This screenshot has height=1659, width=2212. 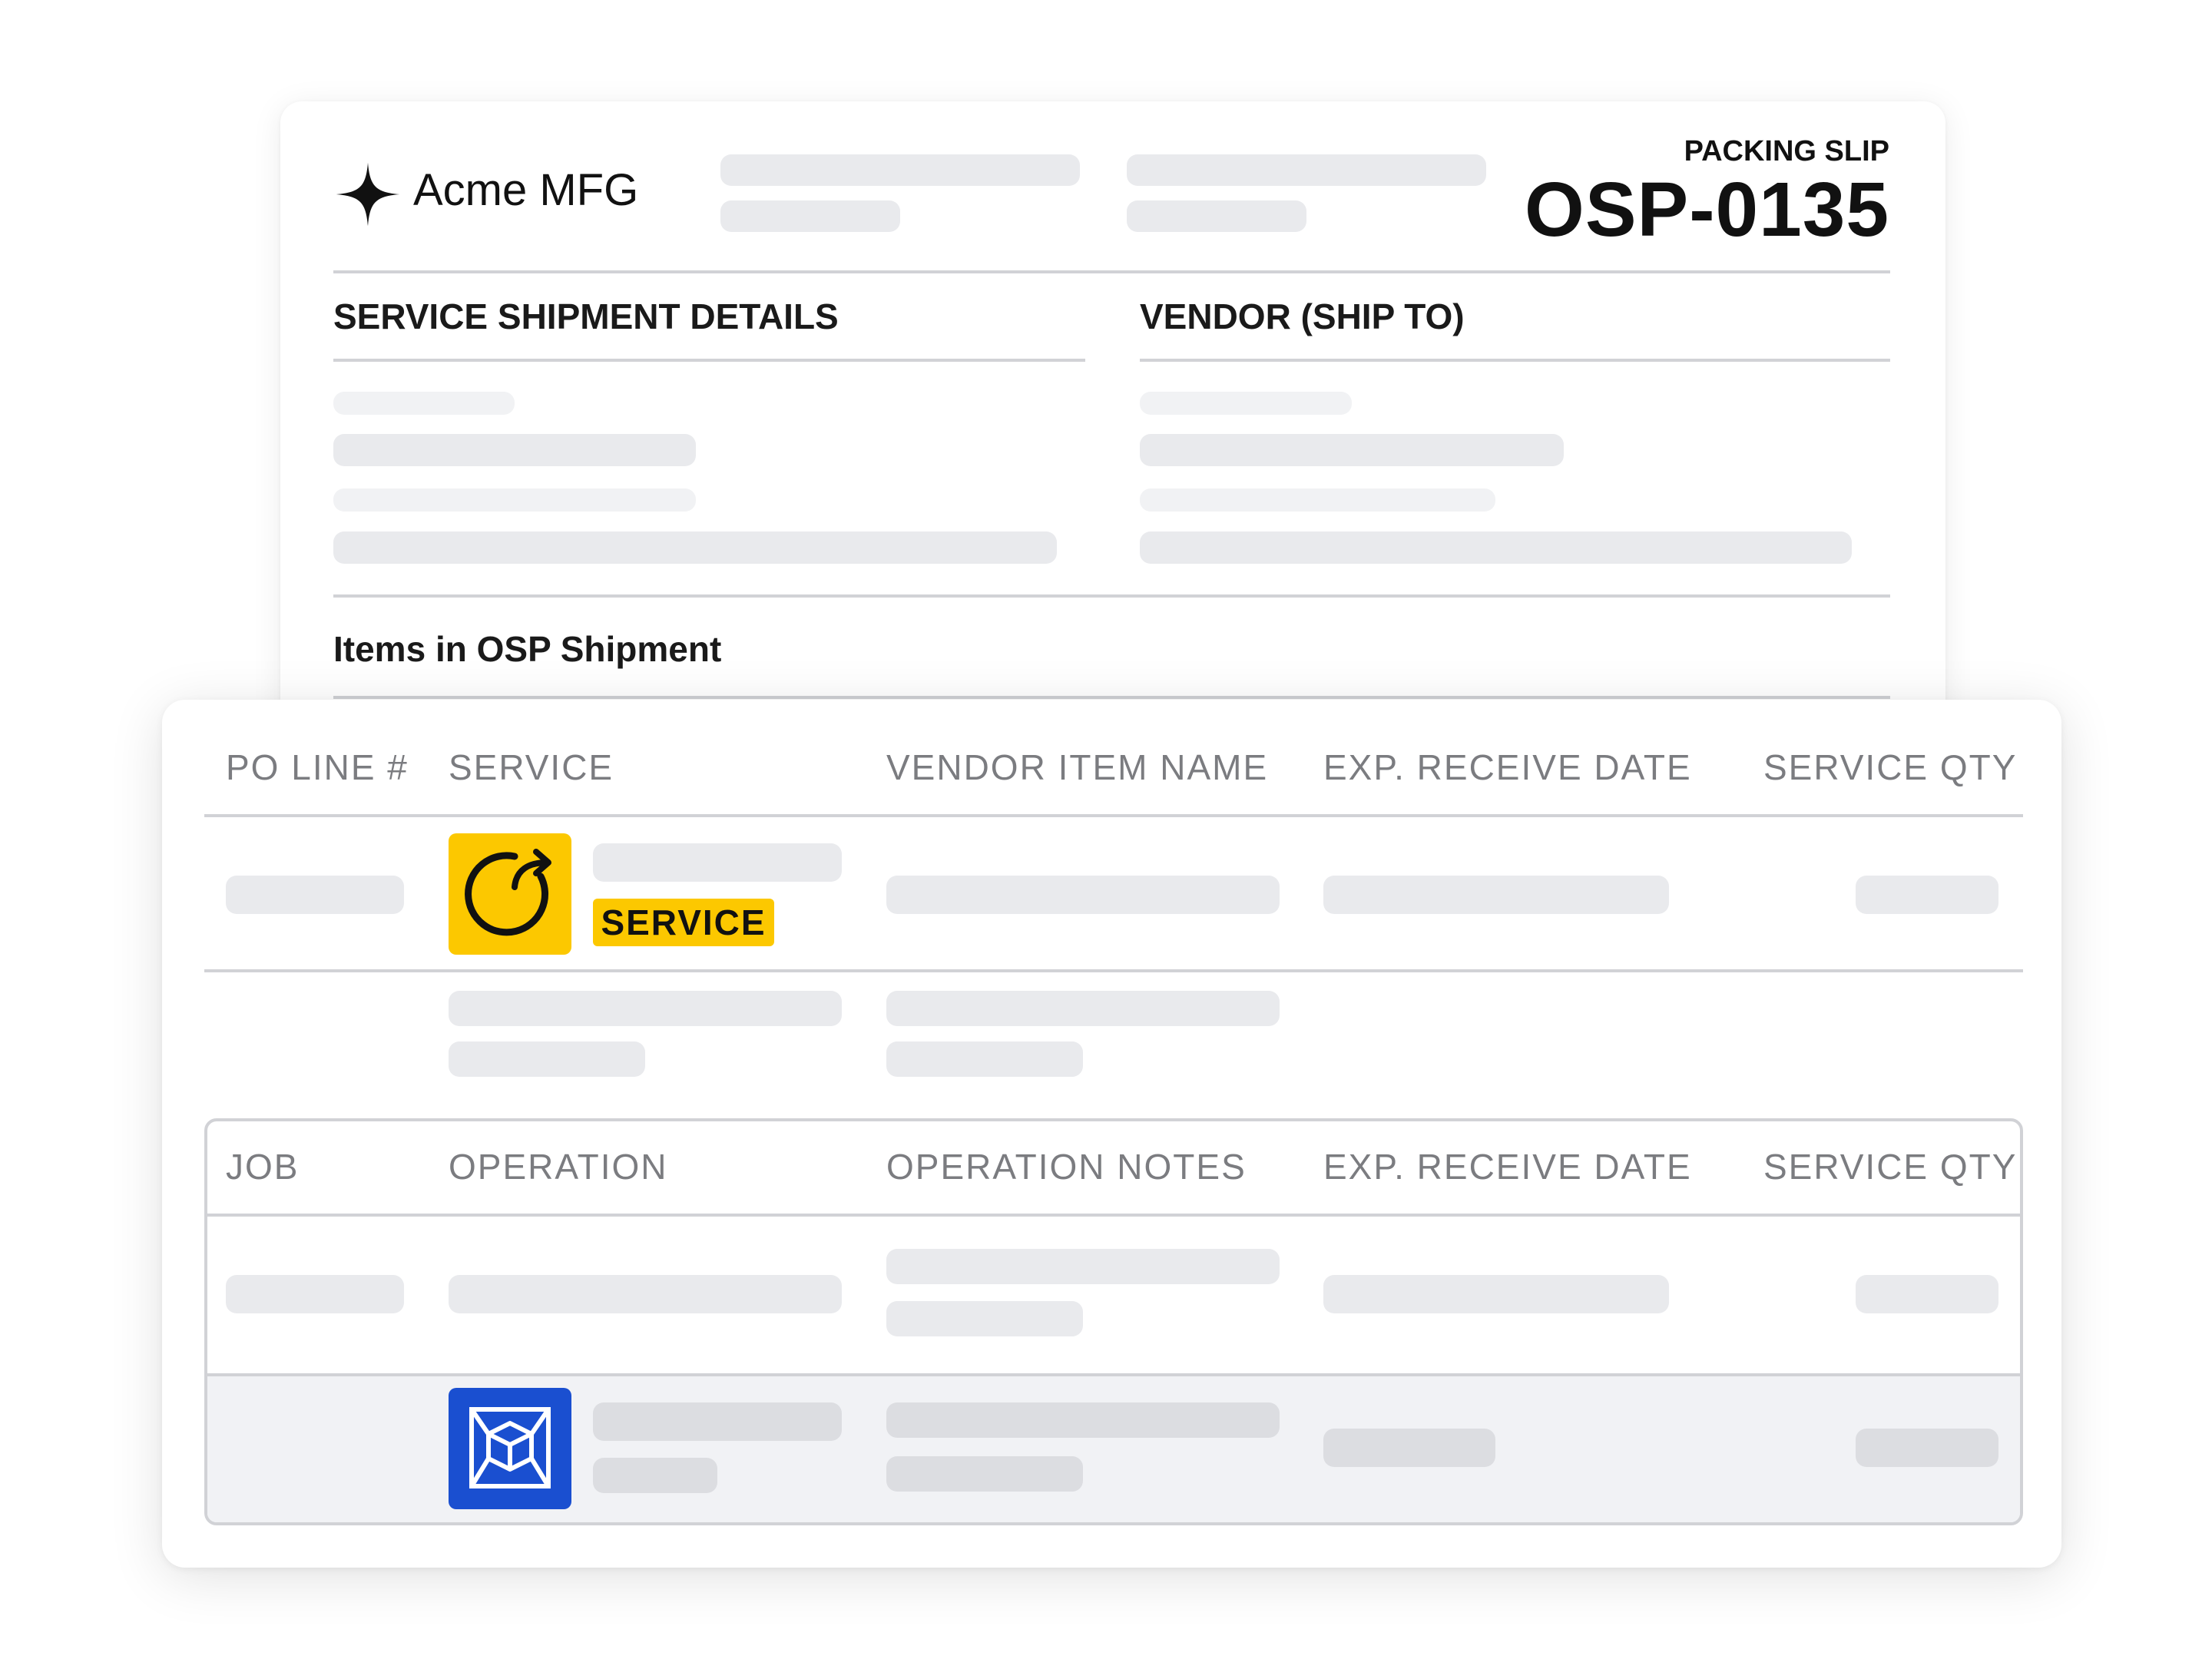 What do you see at coordinates (1067, 1167) in the screenshot?
I see `col-header-operation-notes: OPERATION NOTES` at bounding box center [1067, 1167].